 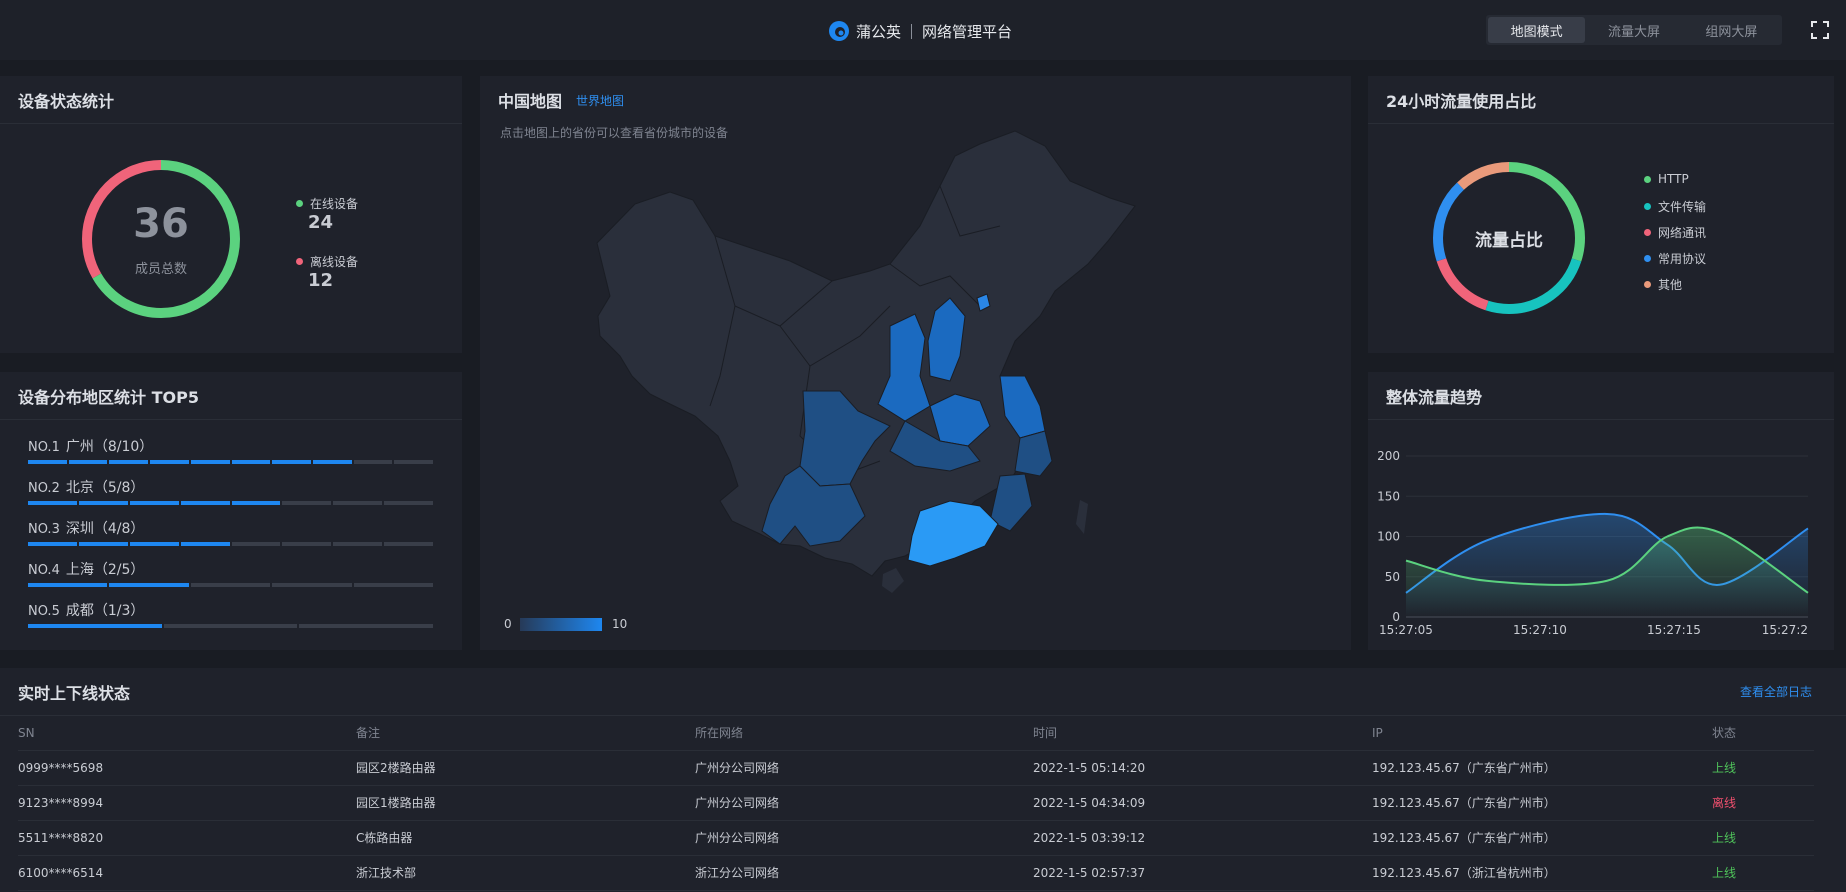 What do you see at coordinates (1464, 873) in the screenshot?
I see `table-cell: 192.123.45.67（浙江省杭州市）` at bounding box center [1464, 873].